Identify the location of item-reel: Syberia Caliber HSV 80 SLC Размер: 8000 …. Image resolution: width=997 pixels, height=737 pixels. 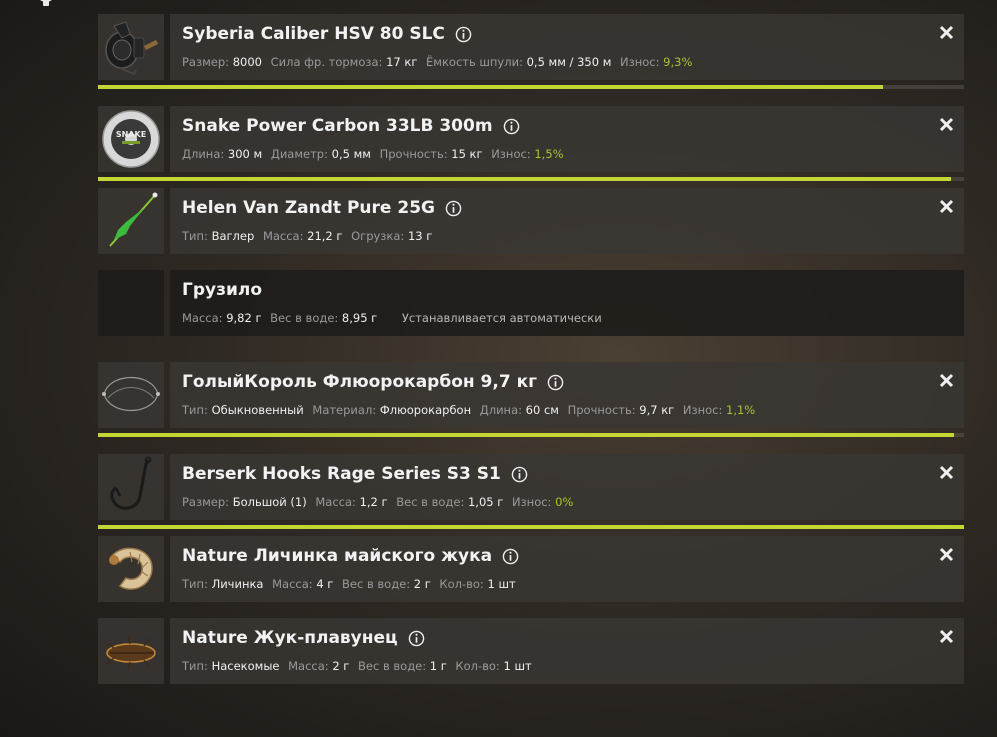
(531, 47).